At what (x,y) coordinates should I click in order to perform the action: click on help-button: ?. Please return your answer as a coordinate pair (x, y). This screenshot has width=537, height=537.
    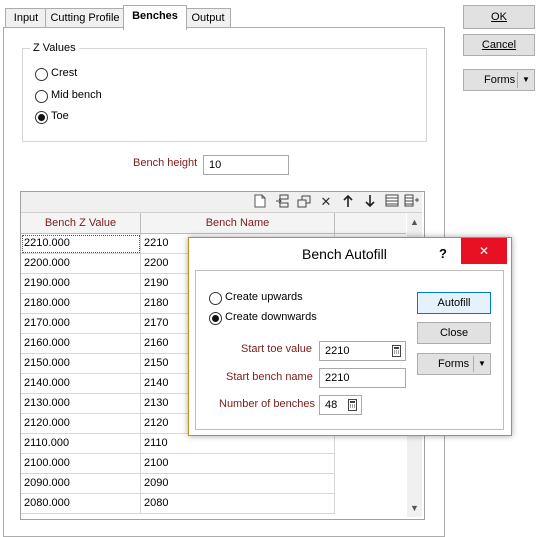
    Looking at the image, I should click on (443, 253).